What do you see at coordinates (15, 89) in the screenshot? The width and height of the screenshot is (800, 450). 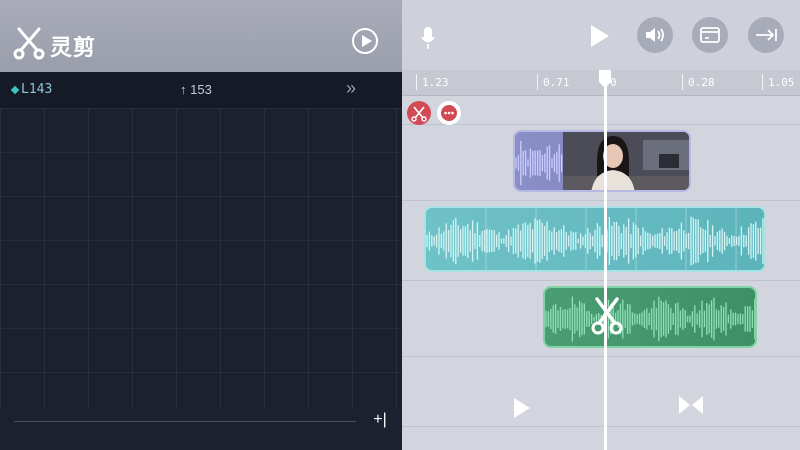 I see `diamond-icon` at bounding box center [15, 89].